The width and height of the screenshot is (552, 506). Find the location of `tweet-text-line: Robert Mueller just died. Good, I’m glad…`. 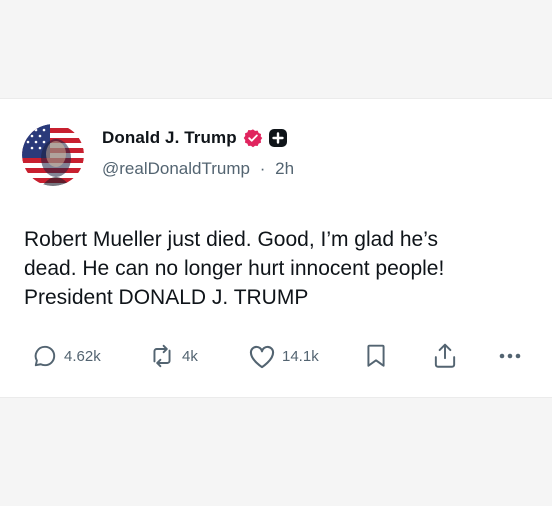

tweet-text-line: Robert Mueller just died. Good, I’m glad… is located at coordinates (231, 239).